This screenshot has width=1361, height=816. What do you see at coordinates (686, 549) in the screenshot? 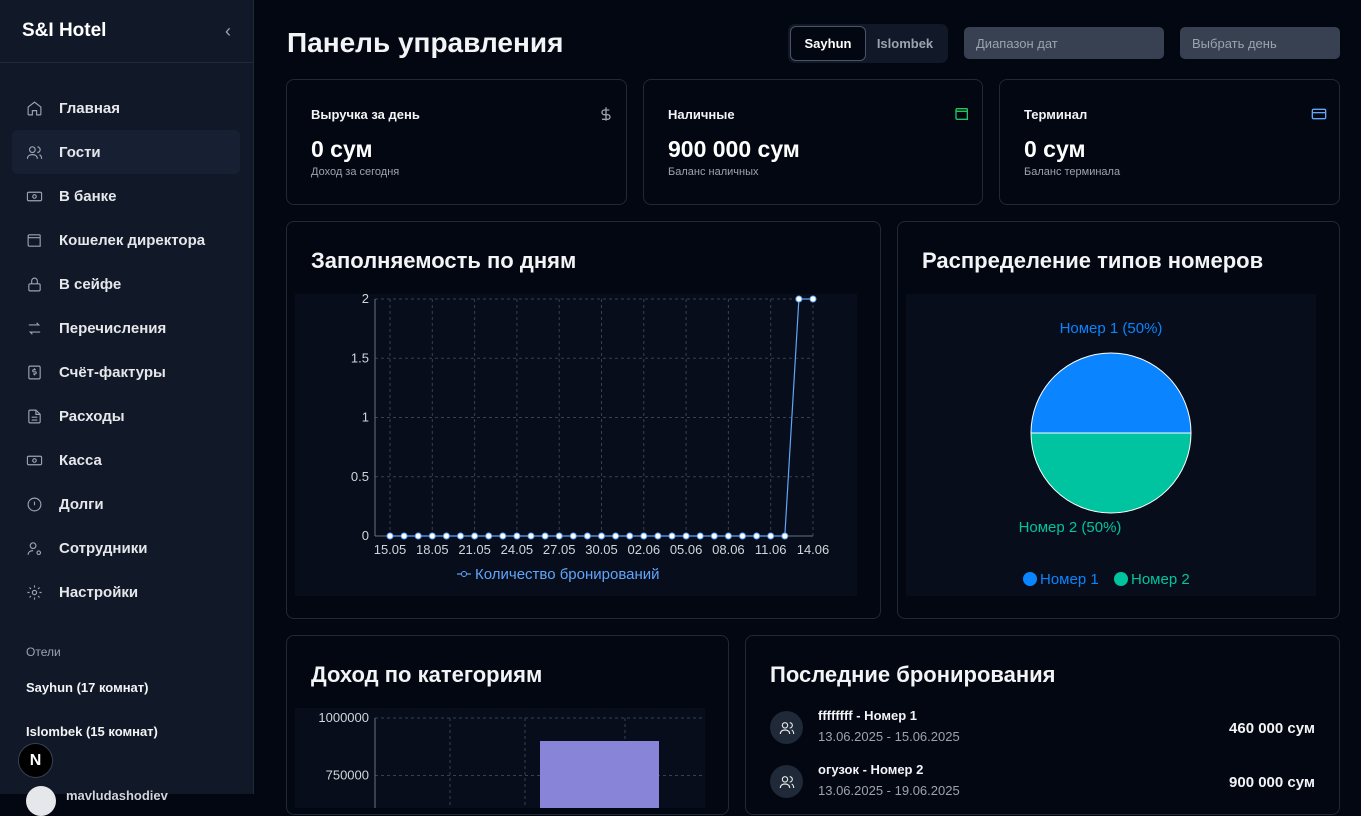
I see `x-tick-label: 05.06` at bounding box center [686, 549].